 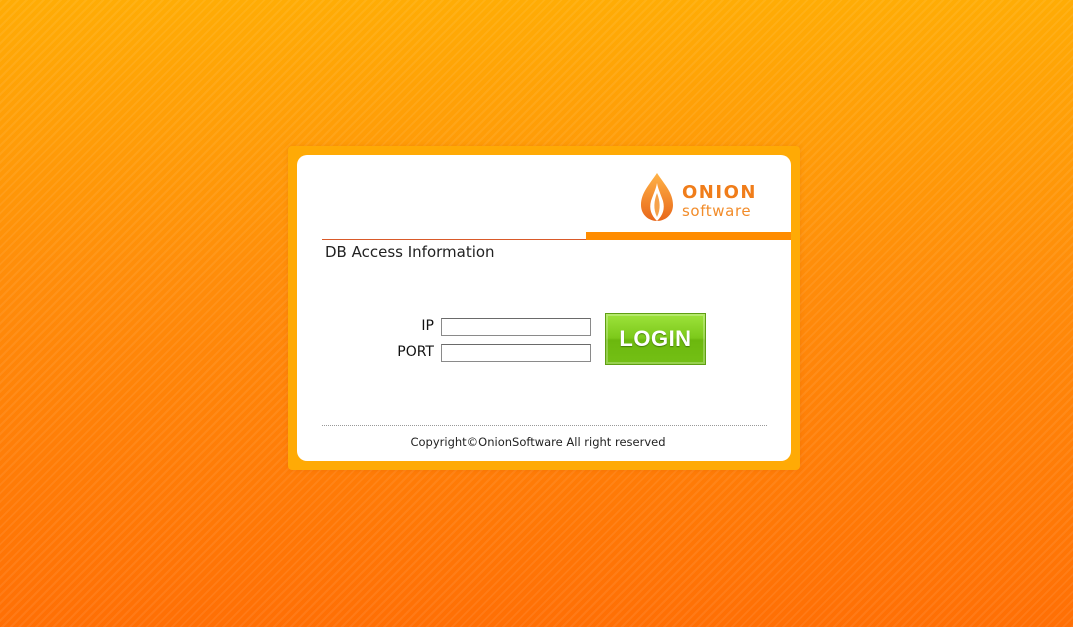 I want to click on onion-flame-icon, so click(x=657, y=197).